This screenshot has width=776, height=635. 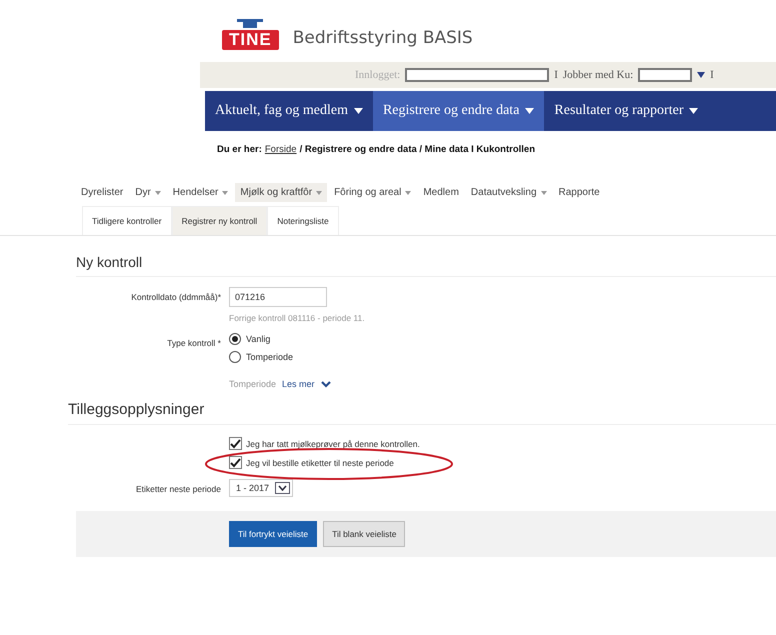 What do you see at coordinates (175, 297) in the screenshot?
I see `field-label: Kontrolldato (ddmmåå)*` at bounding box center [175, 297].